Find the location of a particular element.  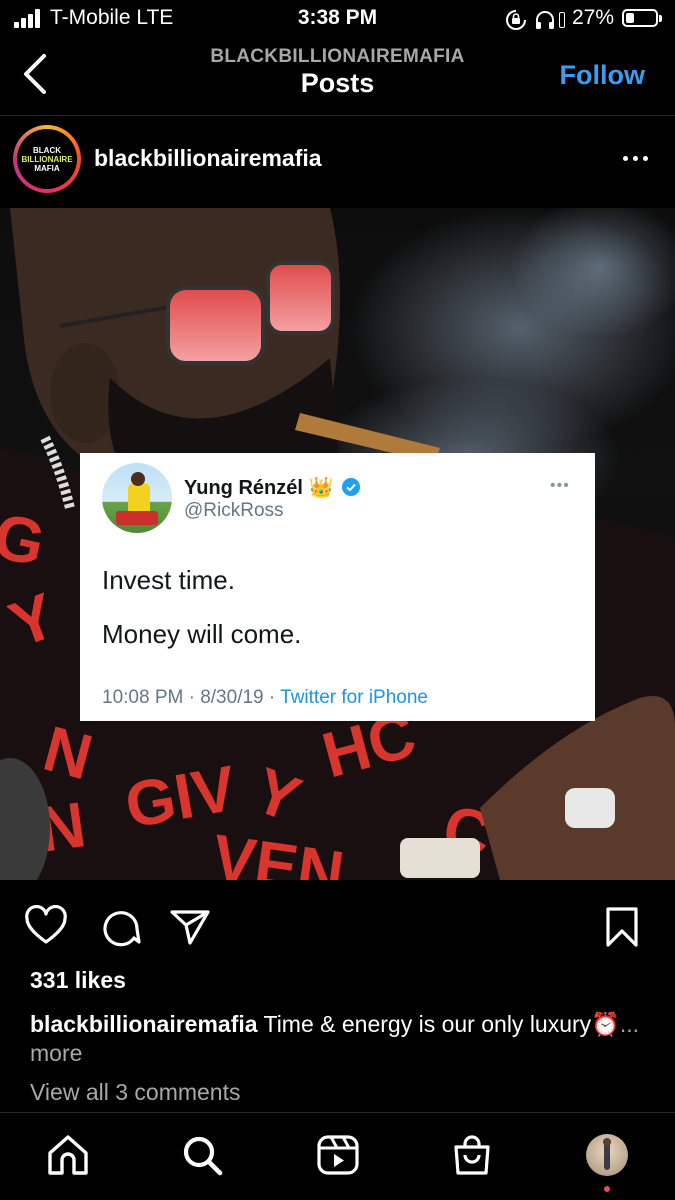

orientation-lock-icon is located at coordinates (516, 20).